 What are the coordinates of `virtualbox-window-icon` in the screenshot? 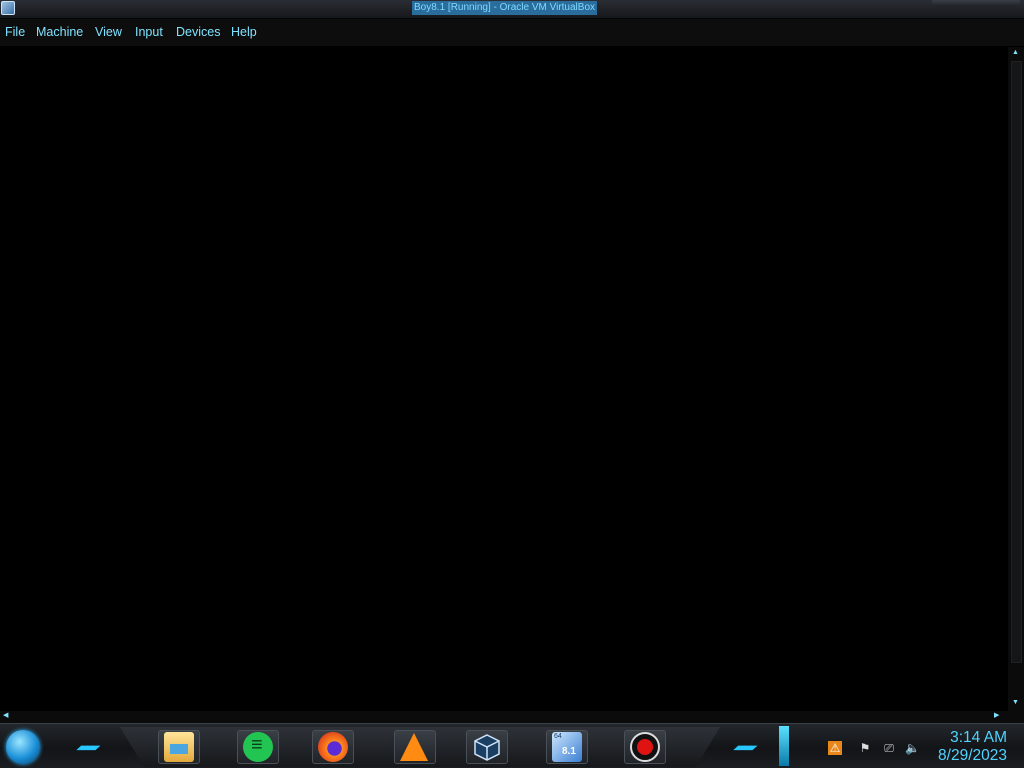 It's located at (8, 8).